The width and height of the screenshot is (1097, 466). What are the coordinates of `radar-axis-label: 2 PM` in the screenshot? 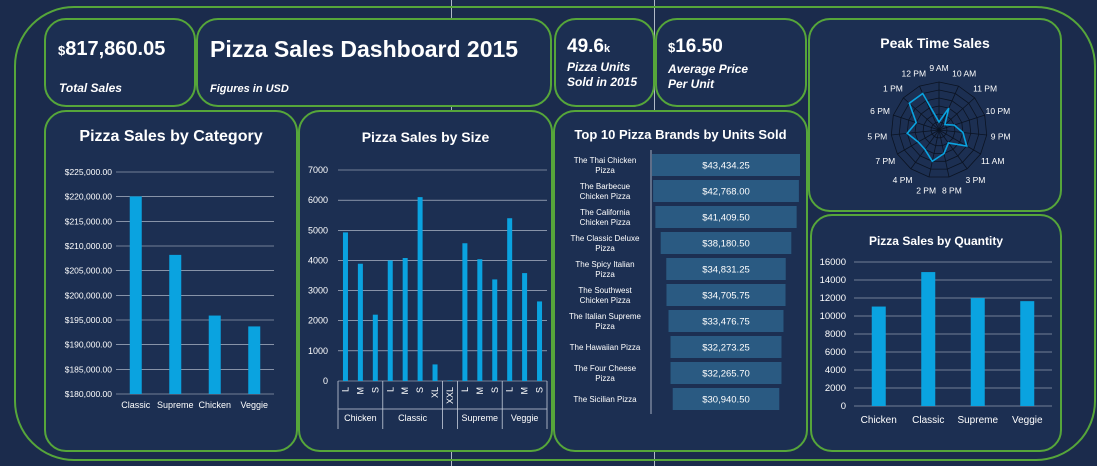 It's located at (926, 191).